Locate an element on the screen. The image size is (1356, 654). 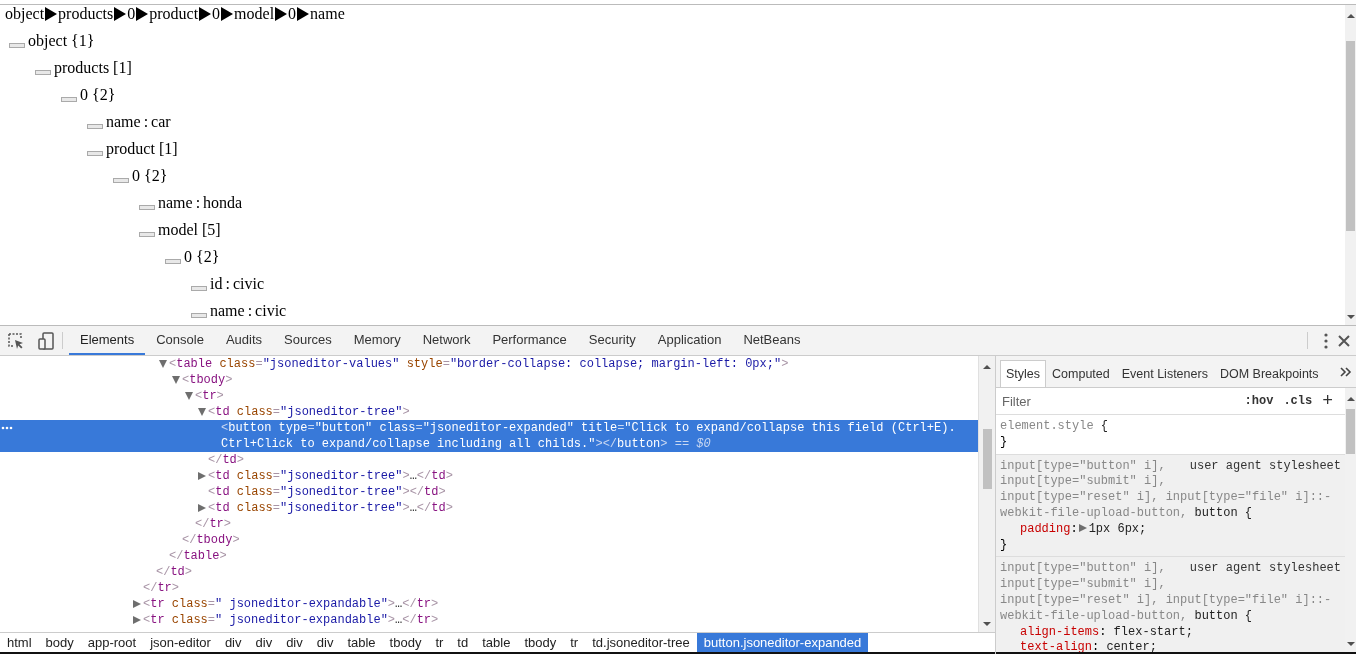
dom-node-row: <td class="jsoneditor-tree"></td> is located at coordinates (489, 492).